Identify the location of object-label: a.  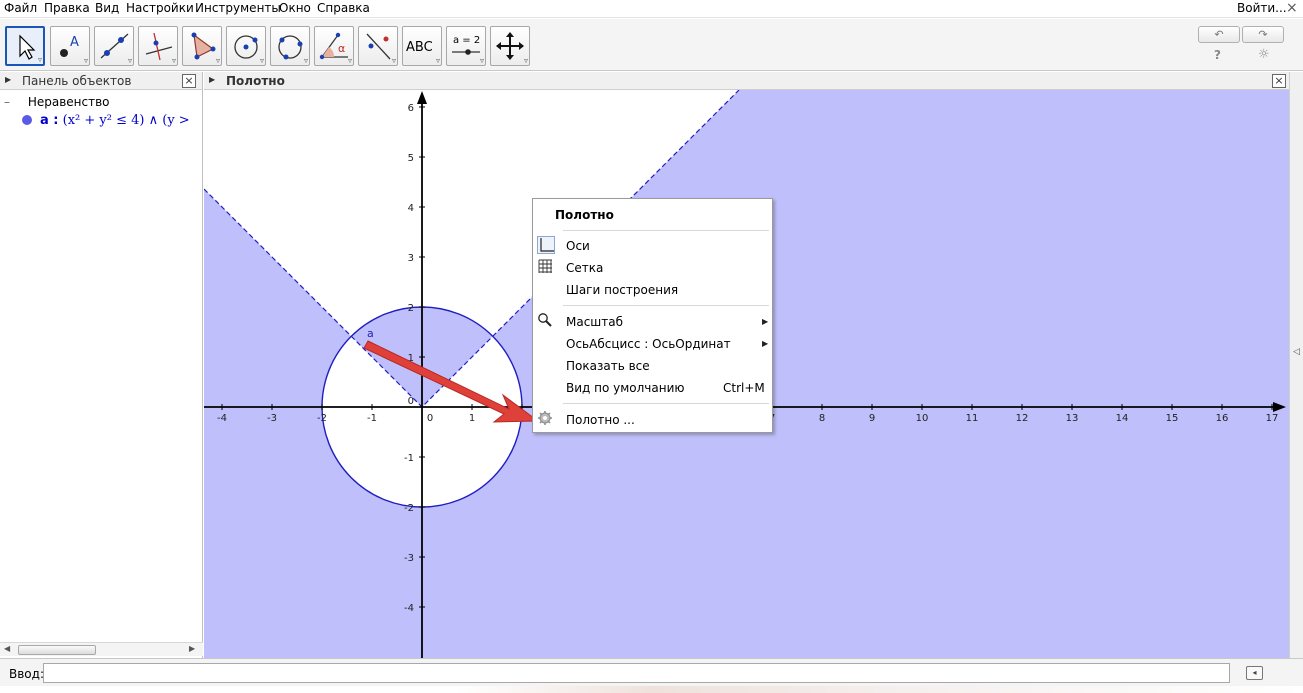
(370, 333).